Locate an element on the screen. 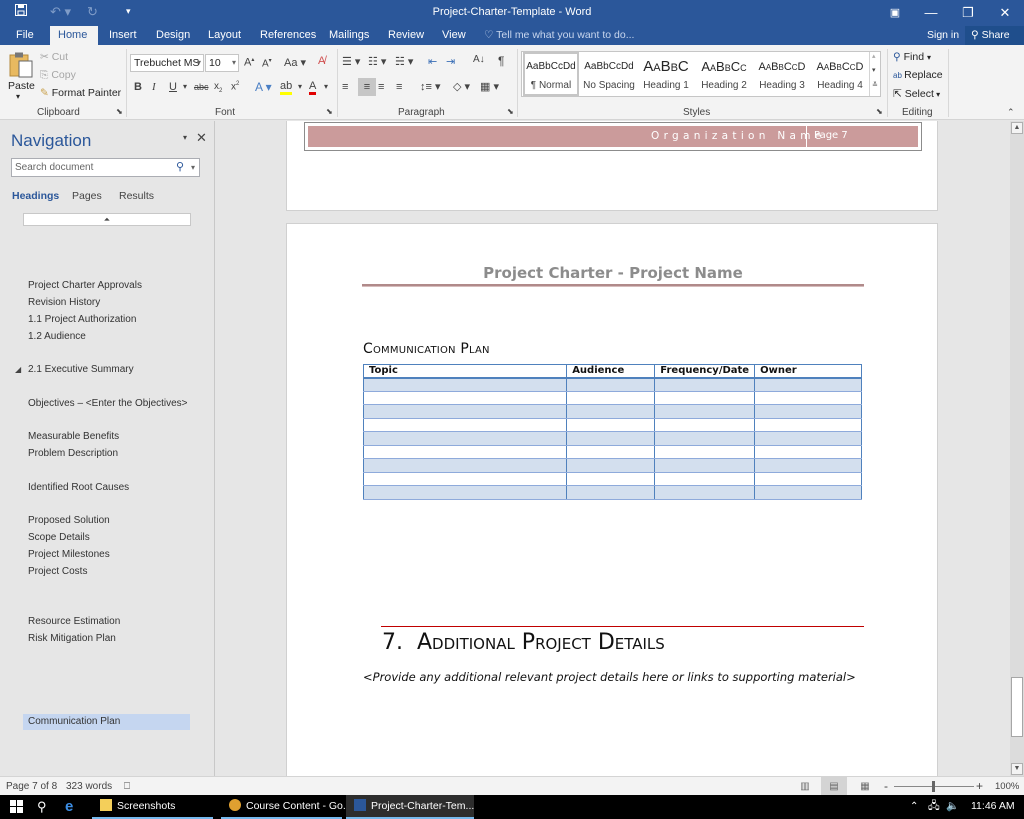 The width and height of the screenshot is (1024, 819). find-button: ⚲ Find ▾ is located at coordinates (912, 57).